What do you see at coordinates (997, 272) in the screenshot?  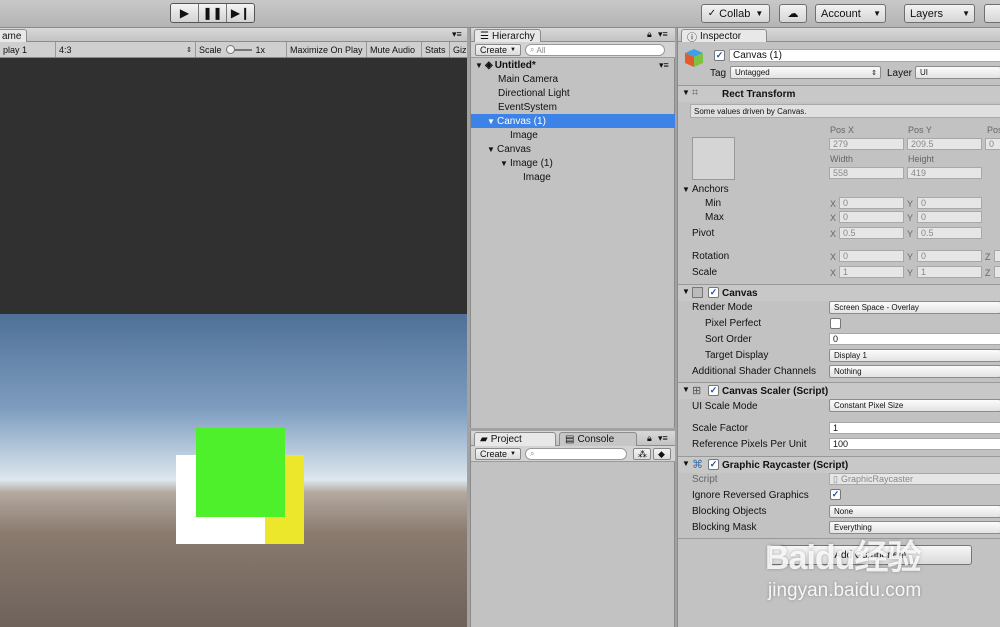 I see `scale-z-field` at bounding box center [997, 272].